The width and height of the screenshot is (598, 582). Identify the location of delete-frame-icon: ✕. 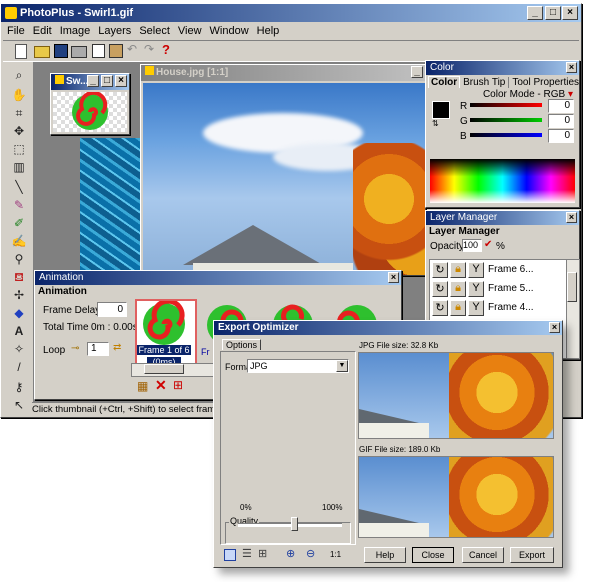
(161, 385).